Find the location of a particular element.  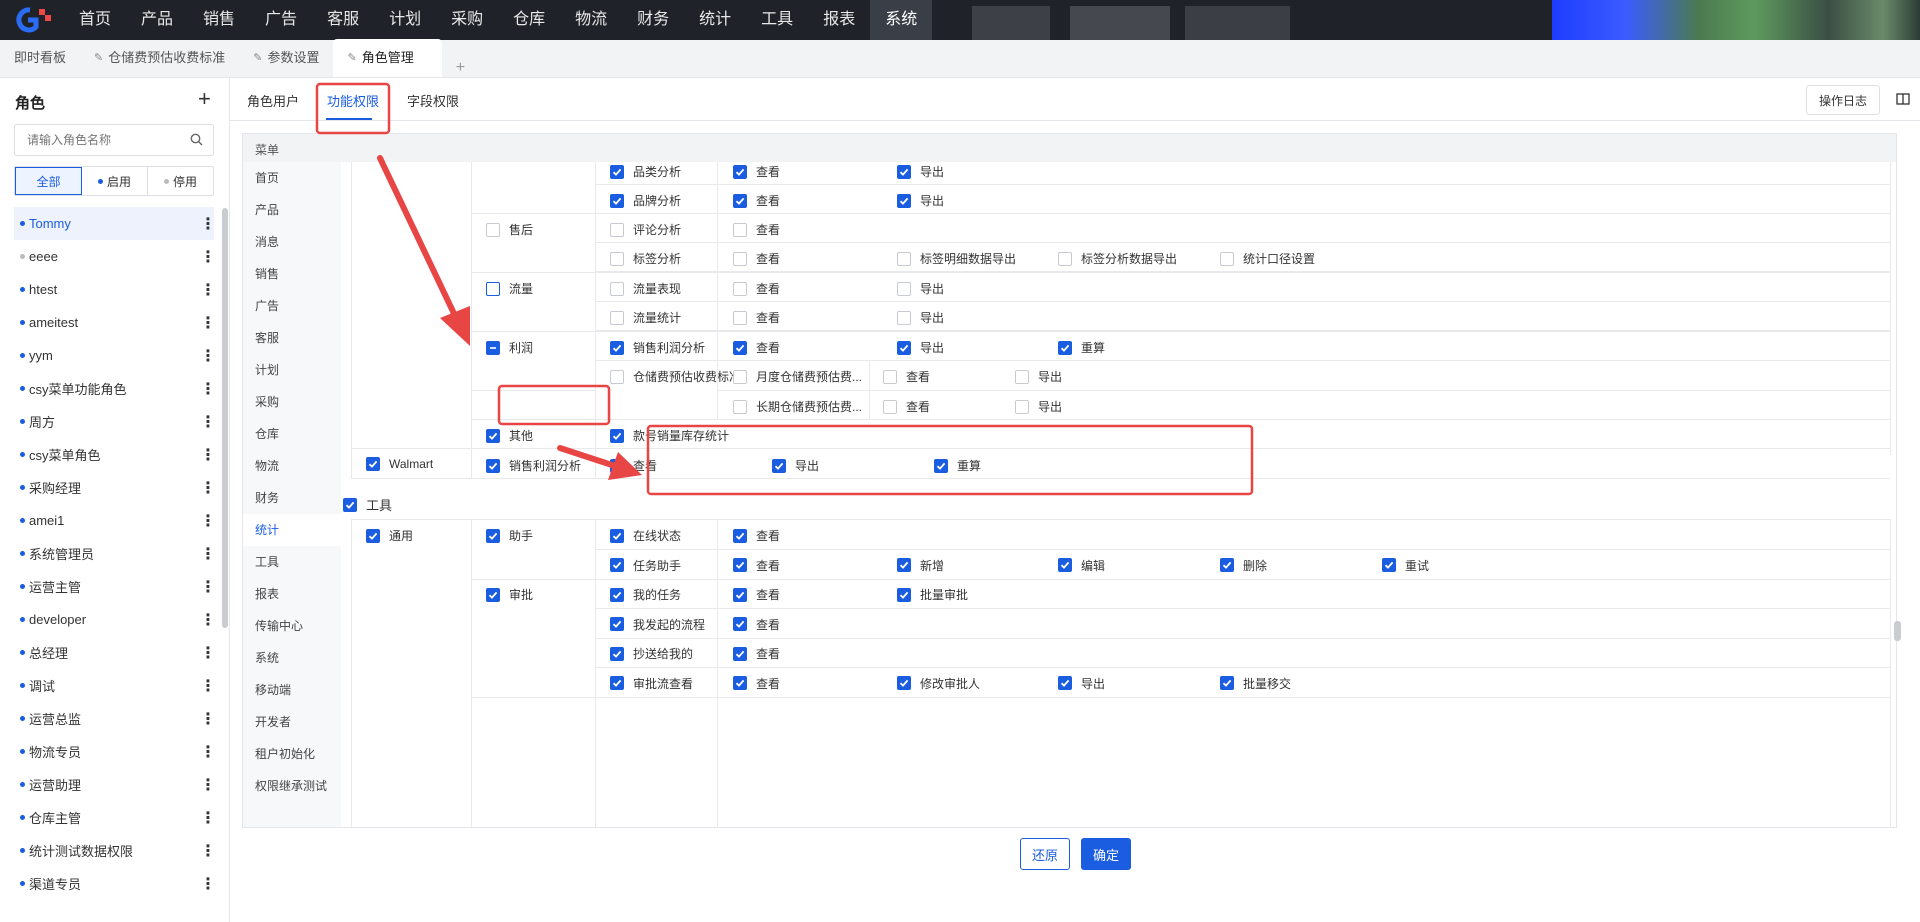

tab-role-users: 角色用户 is located at coordinates (273, 100).